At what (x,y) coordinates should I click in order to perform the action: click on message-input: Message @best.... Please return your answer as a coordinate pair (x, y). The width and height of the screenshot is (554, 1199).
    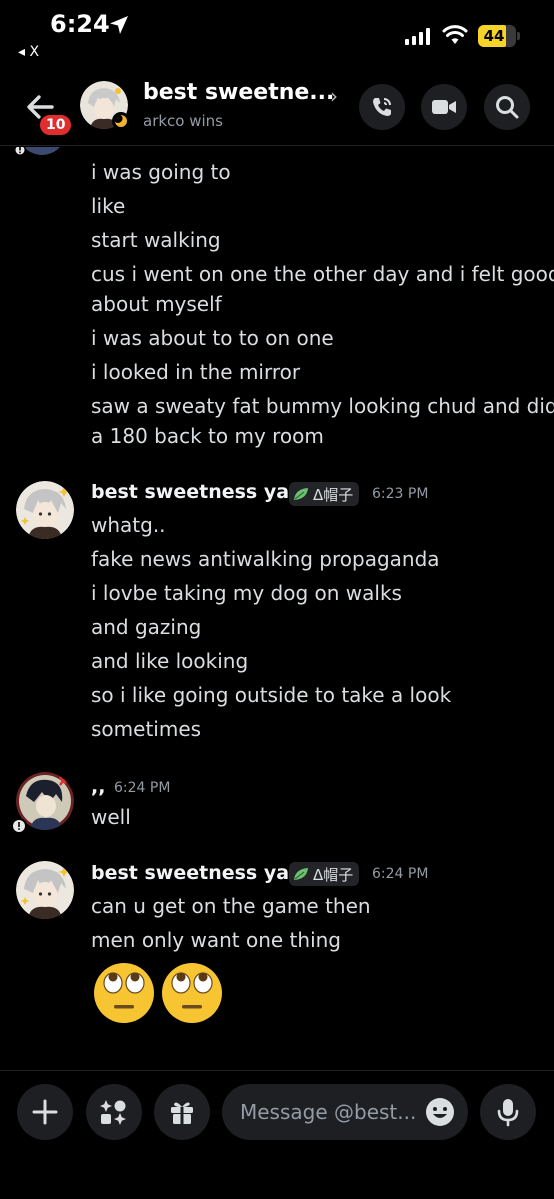
    Looking at the image, I should click on (345, 1112).